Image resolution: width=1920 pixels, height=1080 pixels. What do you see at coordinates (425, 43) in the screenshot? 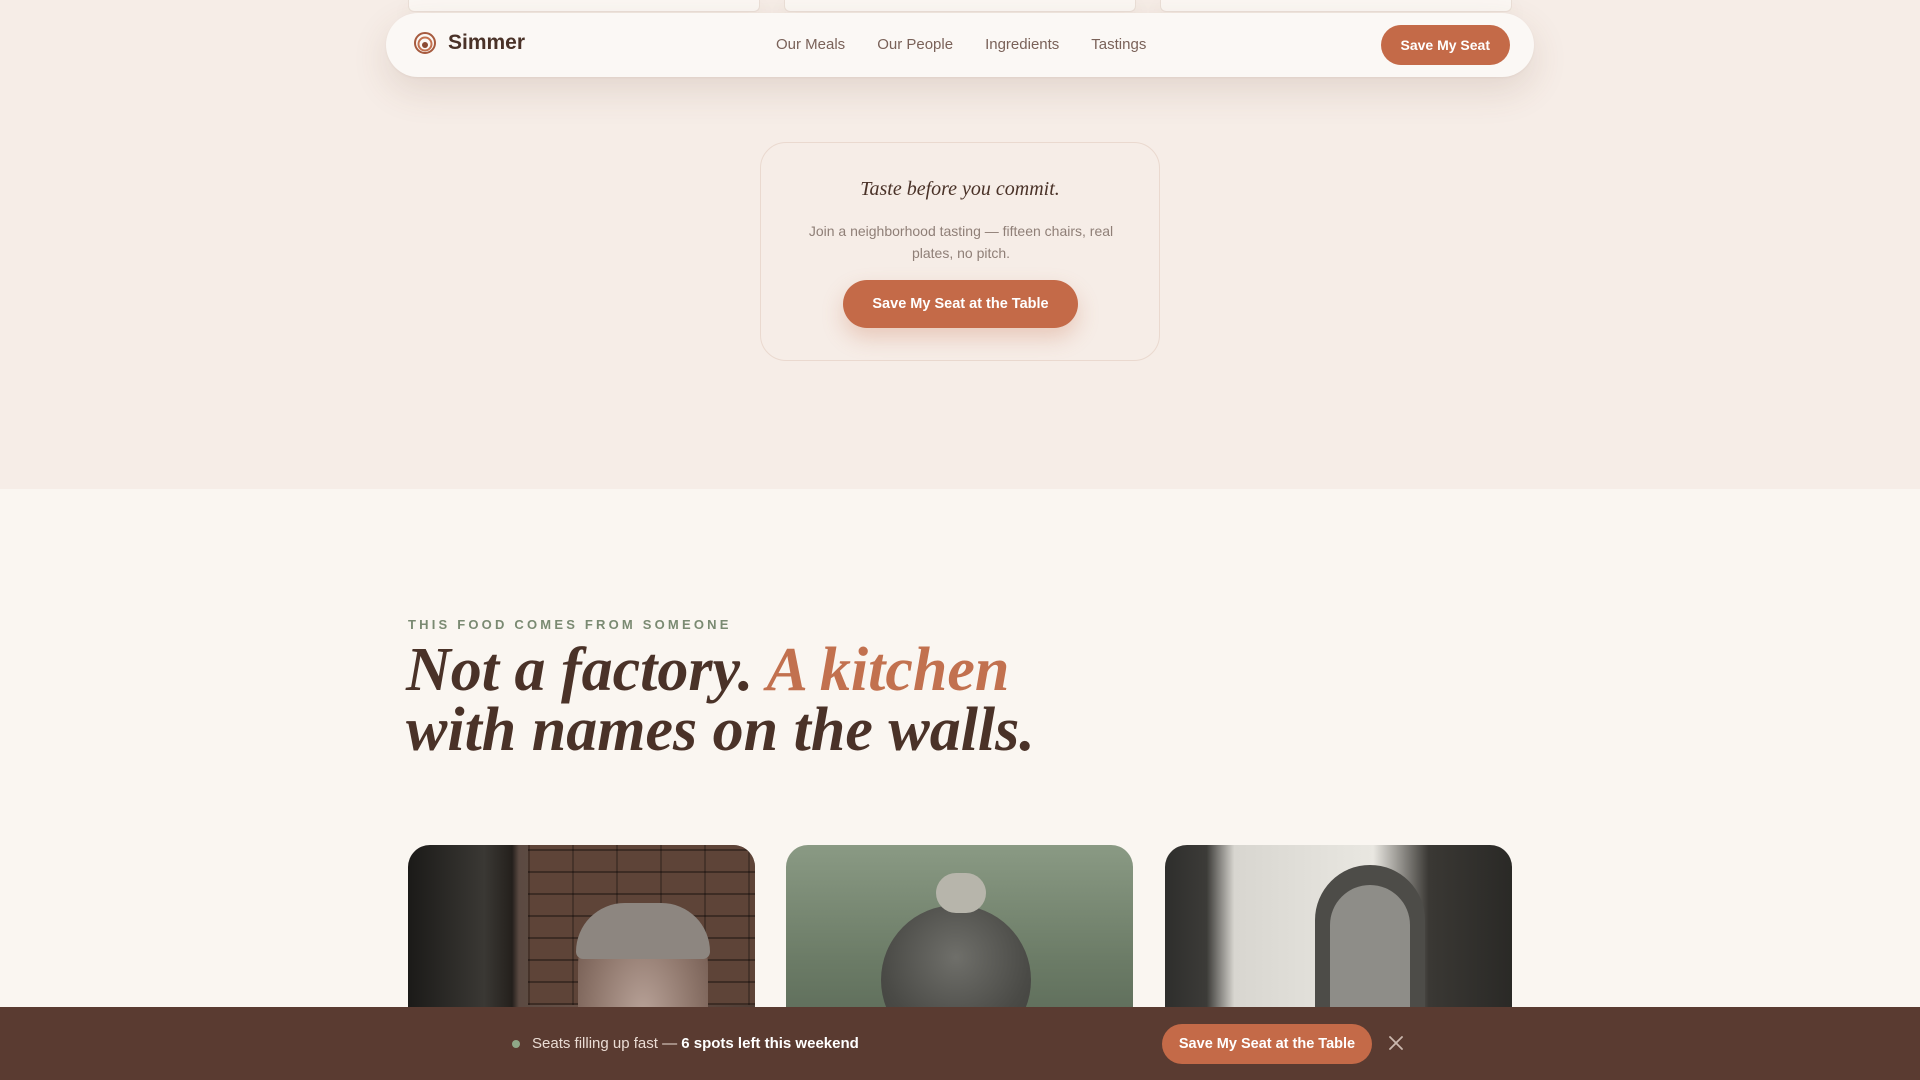
I see `simmer-logo-icon` at bounding box center [425, 43].